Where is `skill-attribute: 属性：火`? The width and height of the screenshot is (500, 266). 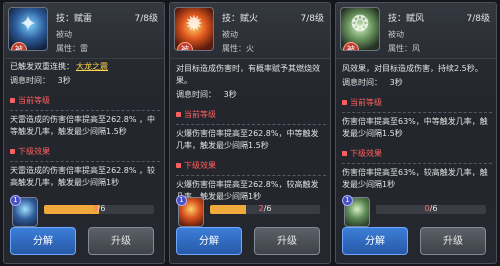 skill-attribute: 属性：火 is located at coordinates (238, 48).